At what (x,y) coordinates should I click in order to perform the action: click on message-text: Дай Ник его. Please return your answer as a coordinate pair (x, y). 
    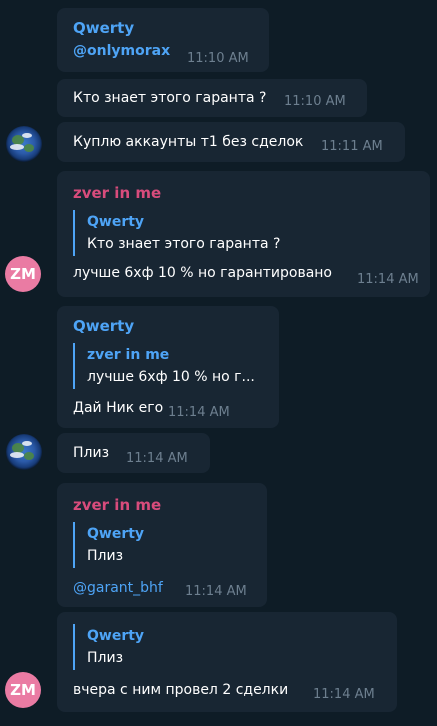
    Looking at the image, I should click on (118, 408).